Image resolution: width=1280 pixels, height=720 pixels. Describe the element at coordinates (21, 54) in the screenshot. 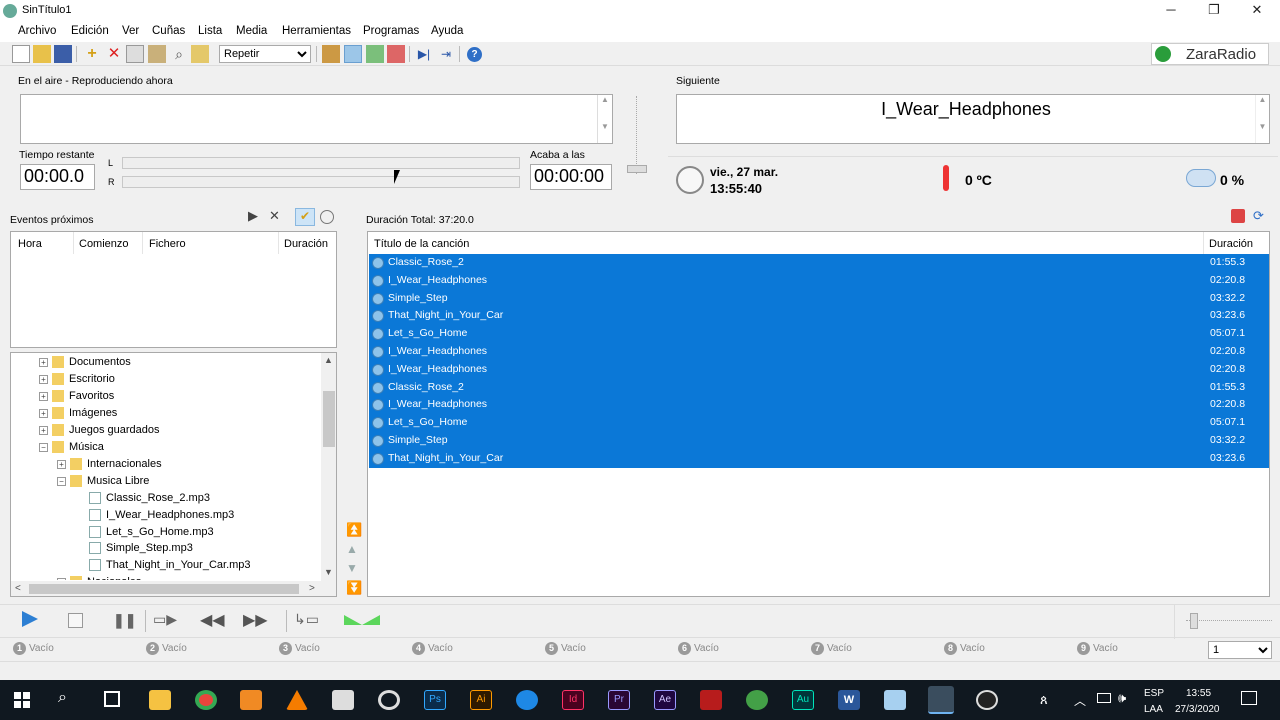

I see `new-file-icon` at that location.